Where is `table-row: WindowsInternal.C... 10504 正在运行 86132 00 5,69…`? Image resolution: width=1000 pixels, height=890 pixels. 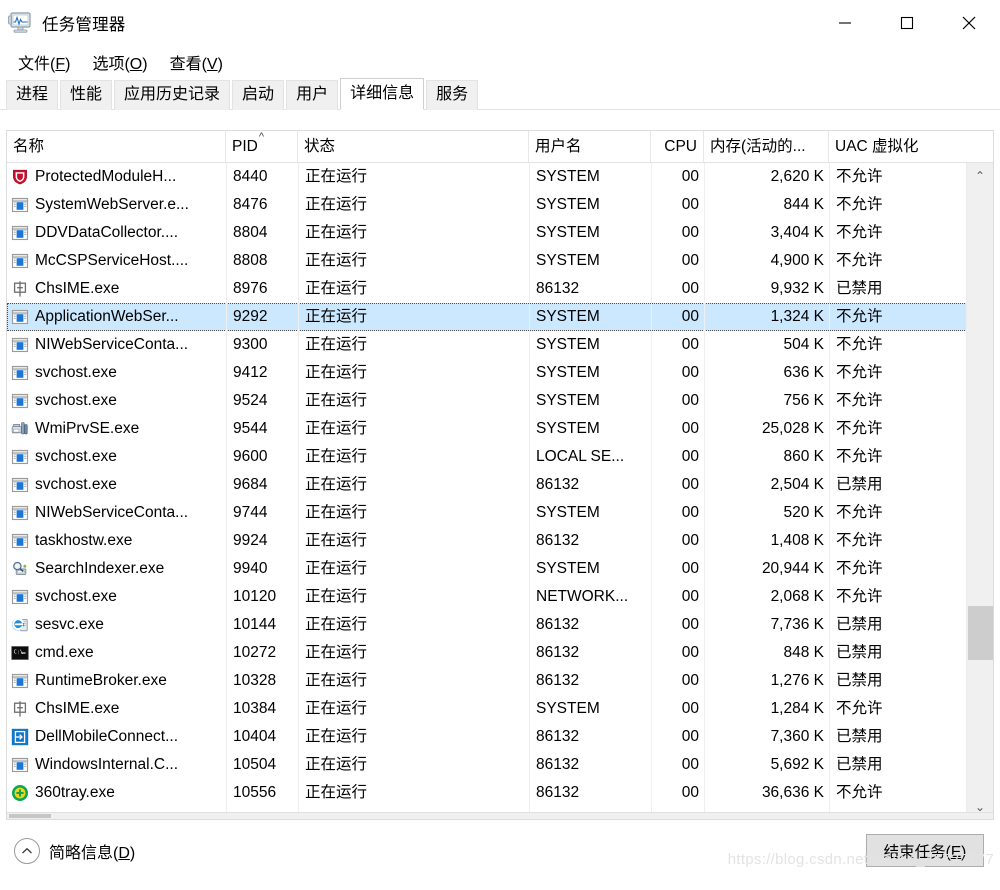
table-row: WindowsInternal.C... 10504 正在运行 86132 00 5,69… is located at coordinates (500, 765).